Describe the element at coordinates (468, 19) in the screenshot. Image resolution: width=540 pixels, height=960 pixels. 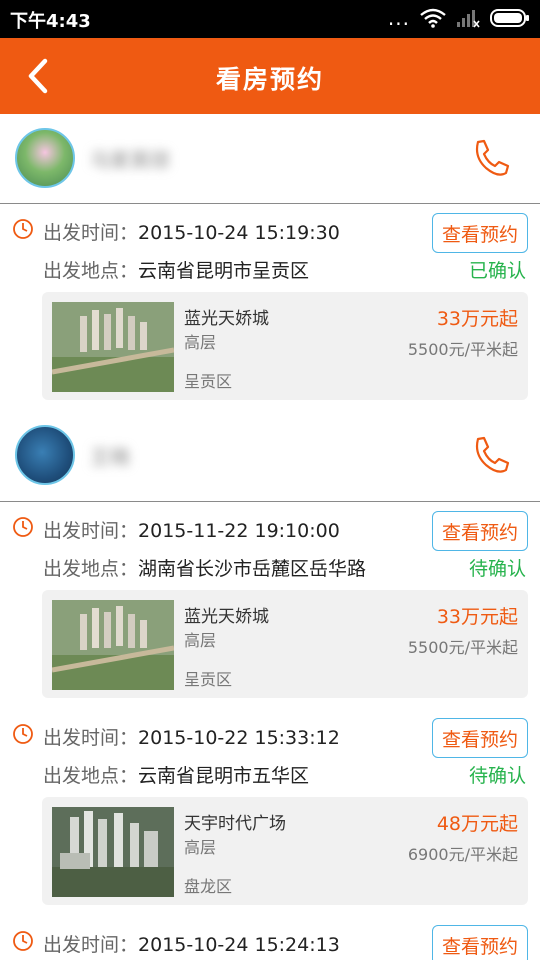
I see `signal-icon` at that location.